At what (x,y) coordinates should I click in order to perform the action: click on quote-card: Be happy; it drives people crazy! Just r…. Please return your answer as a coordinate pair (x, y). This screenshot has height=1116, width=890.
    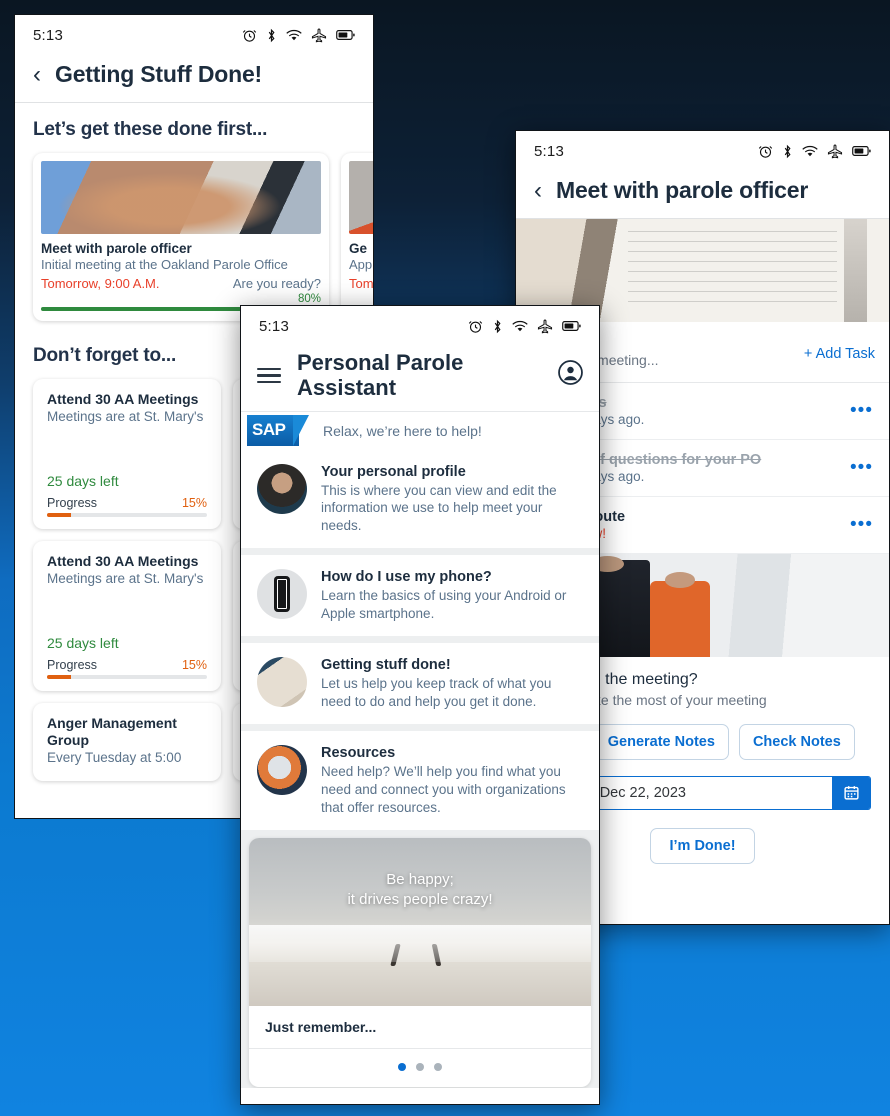
    Looking at the image, I should click on (420, 963).